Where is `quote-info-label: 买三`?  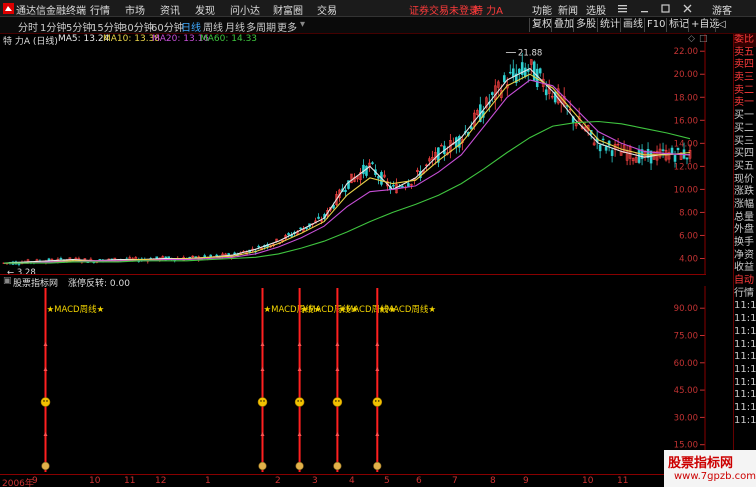 quote-info-label: 买三 is located at coordinates (744, 141).